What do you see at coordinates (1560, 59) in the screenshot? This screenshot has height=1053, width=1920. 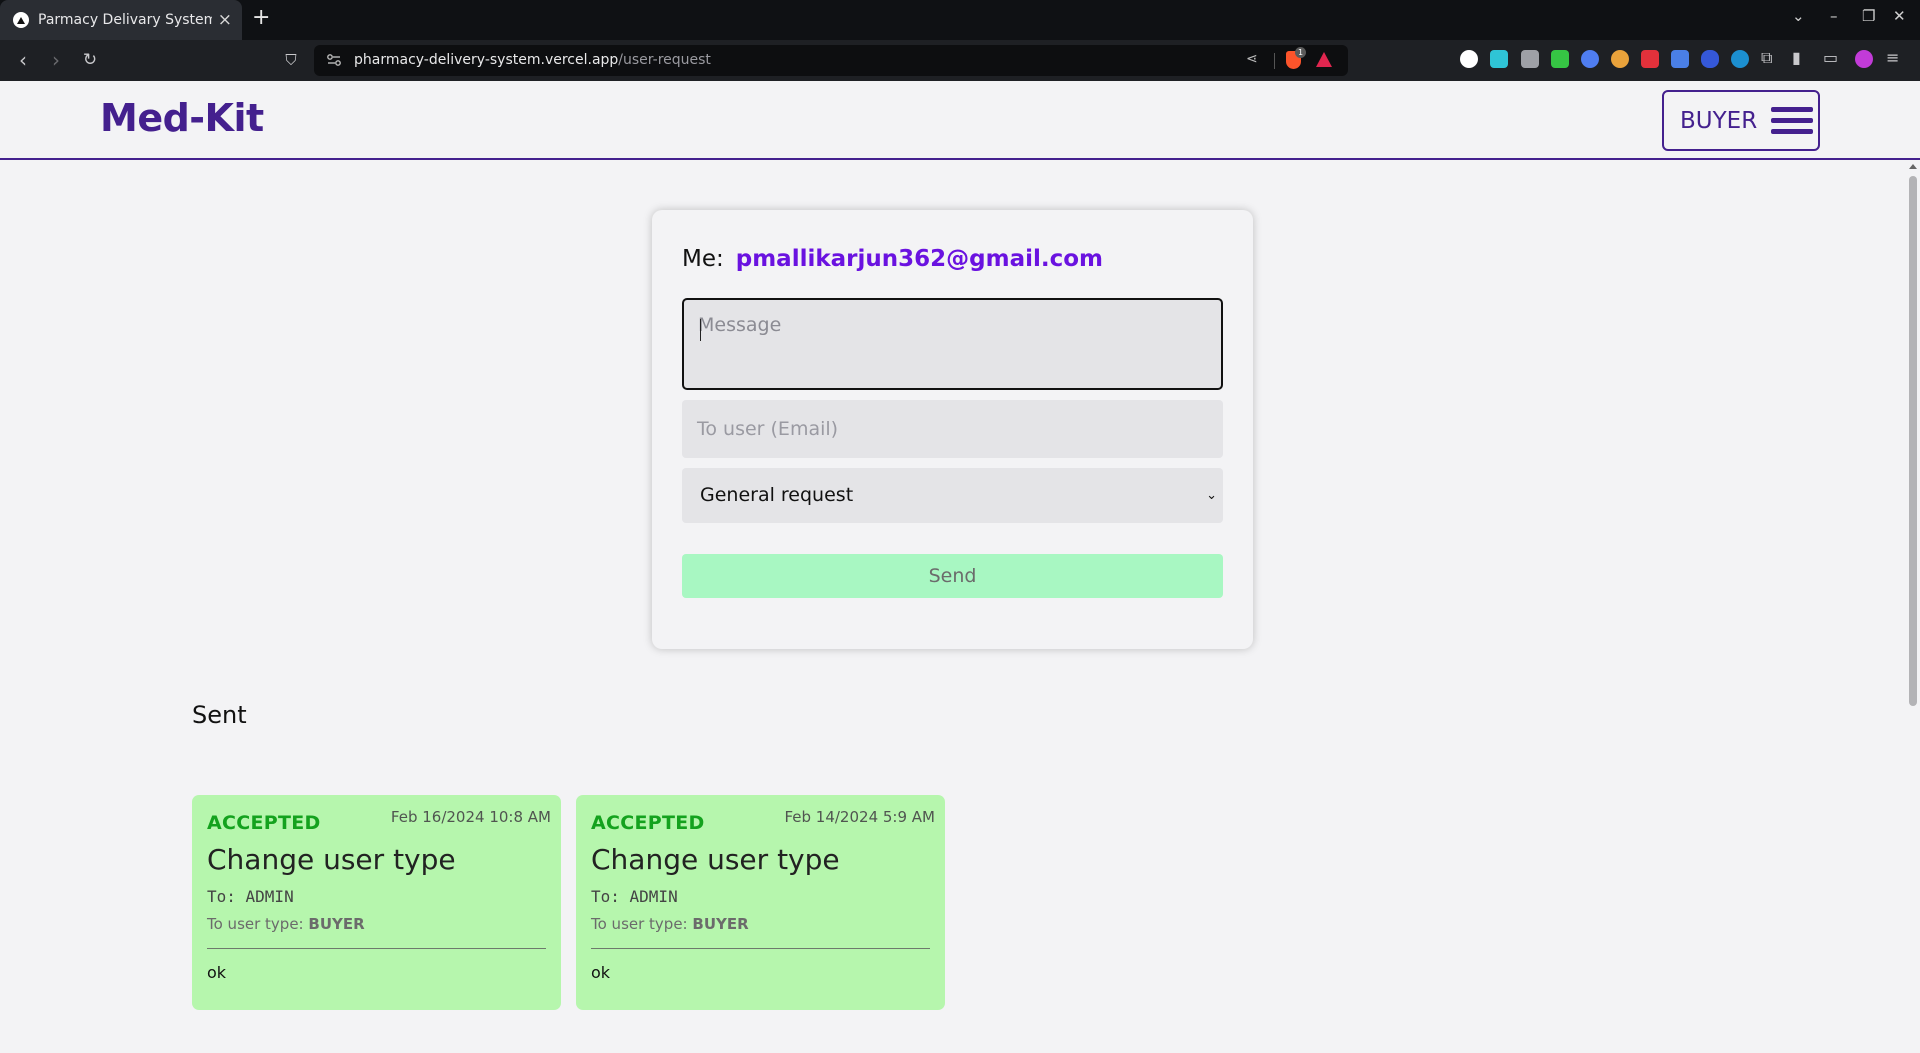 I see `extension-lock-icon` at bounding box center [1560, 59].